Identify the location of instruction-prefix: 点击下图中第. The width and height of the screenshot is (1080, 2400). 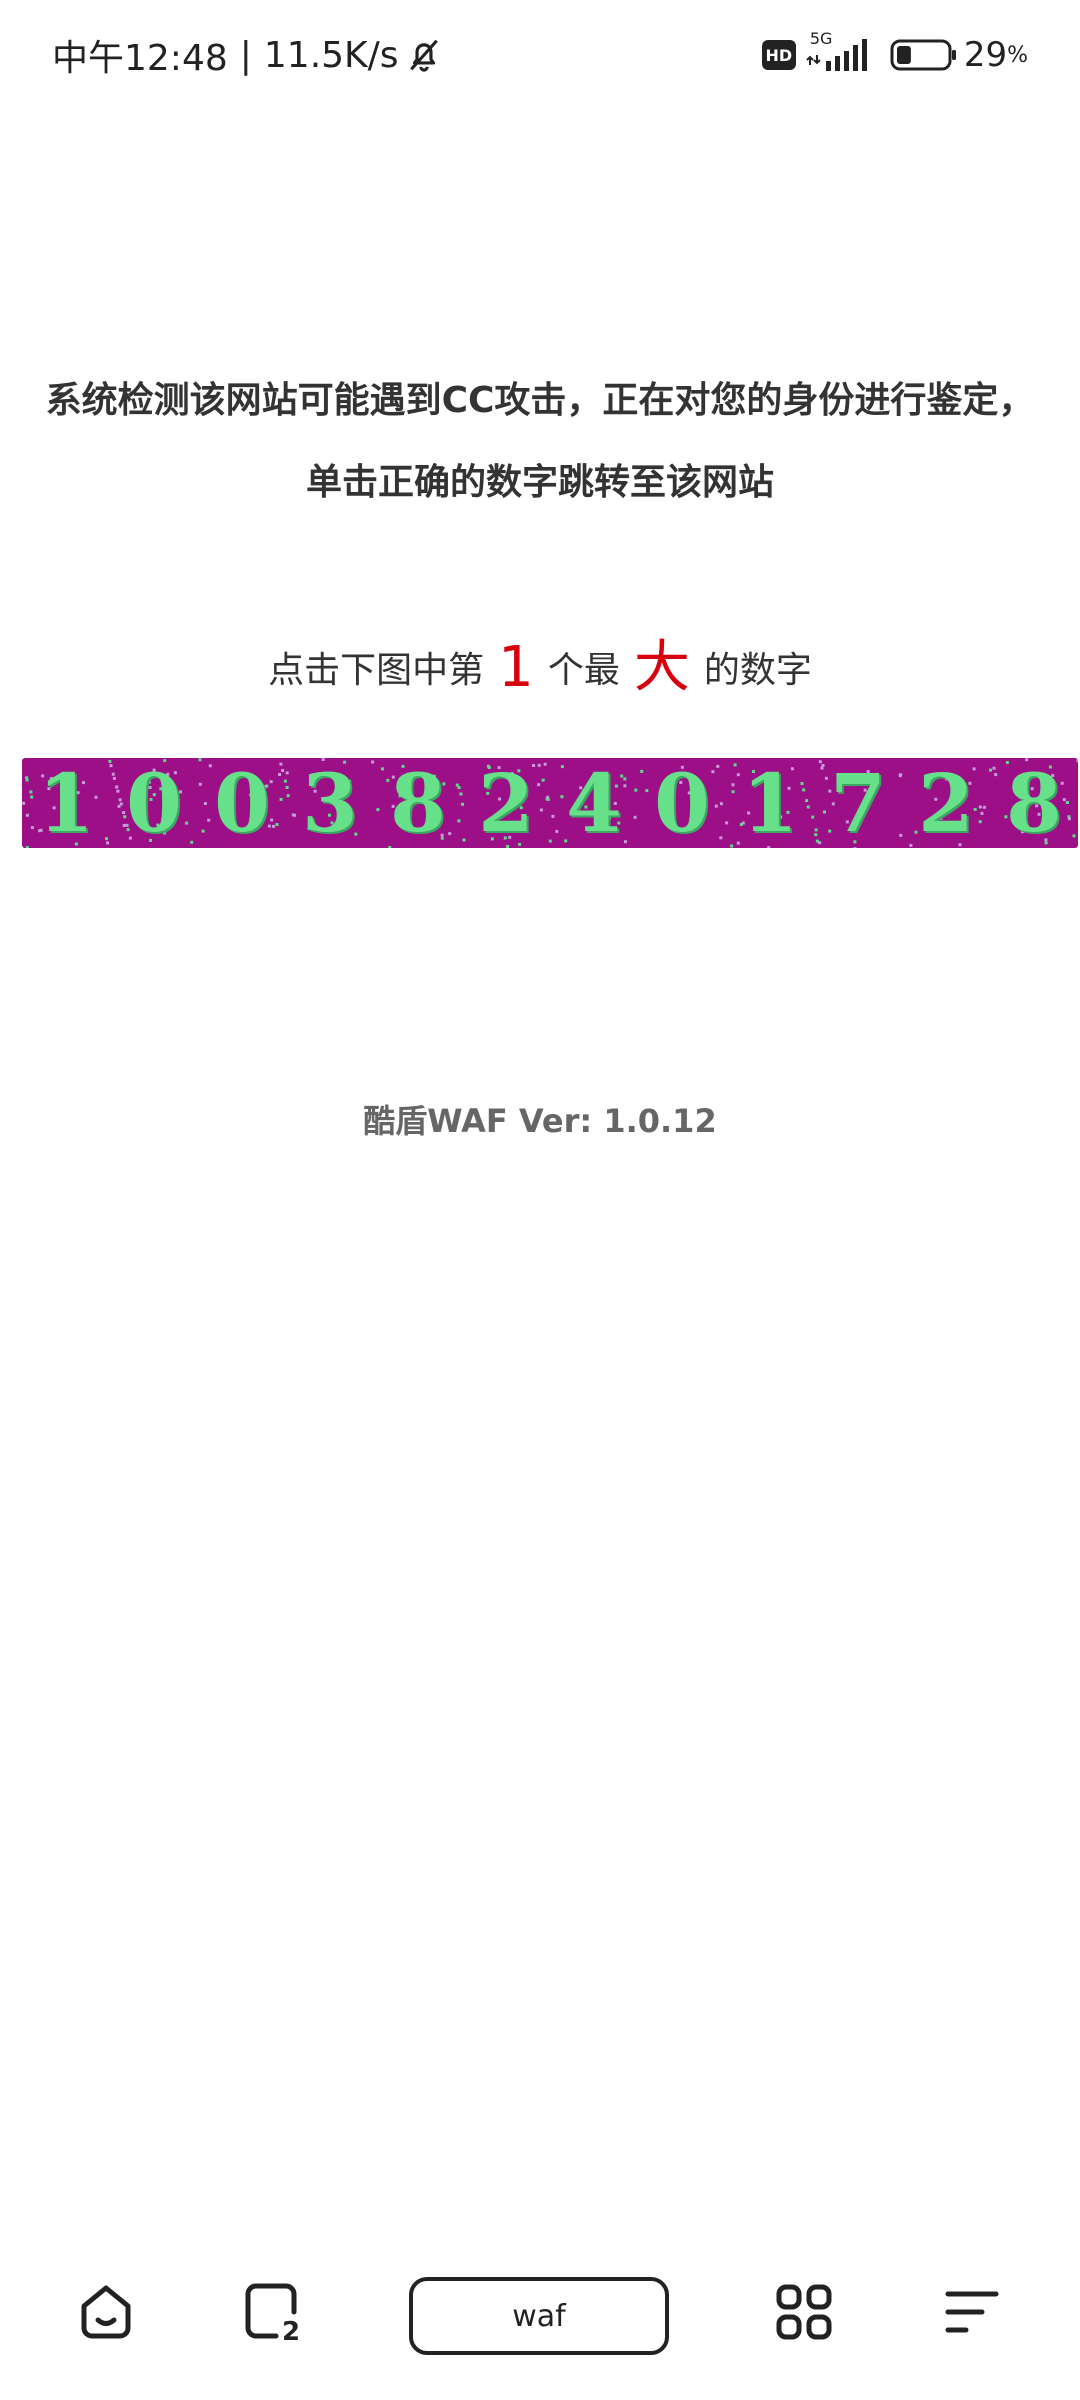
(376, 670).